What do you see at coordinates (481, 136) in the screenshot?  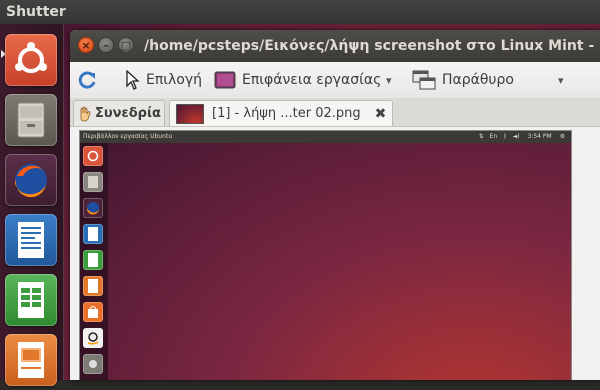 I see `preview-network-icon: ⇅` at bounding box center [481, 136].